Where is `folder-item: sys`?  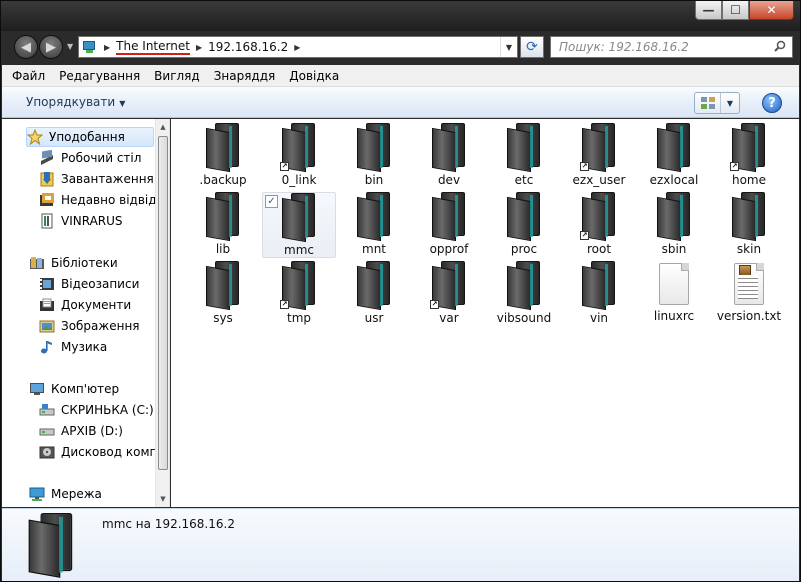
folder-item: sys is located at coordinates (223, 294).